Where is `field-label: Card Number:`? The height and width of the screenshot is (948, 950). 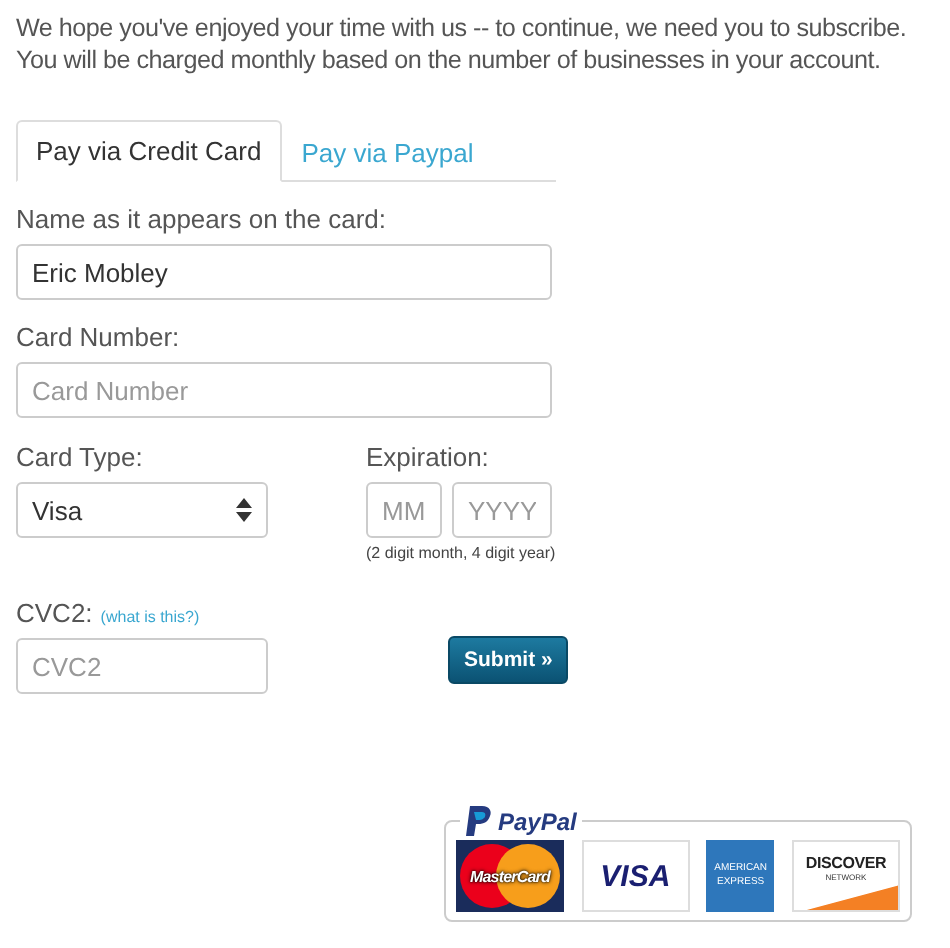
field-label: Card Number: is located at coordinates (99, 337).